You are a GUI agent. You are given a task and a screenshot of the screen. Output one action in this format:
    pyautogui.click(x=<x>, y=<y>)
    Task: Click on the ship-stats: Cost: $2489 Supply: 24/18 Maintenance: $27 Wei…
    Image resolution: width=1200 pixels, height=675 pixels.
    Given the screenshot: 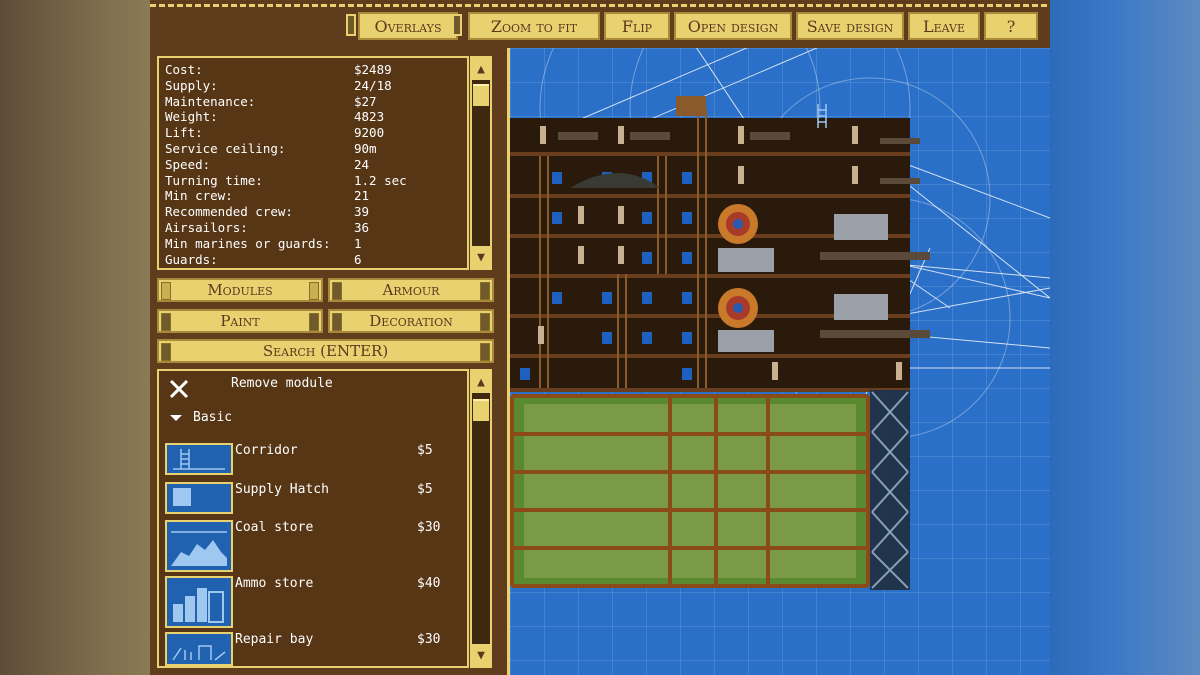 What is the action you would take?
    pyautogui.click(x=313, y=163)
    